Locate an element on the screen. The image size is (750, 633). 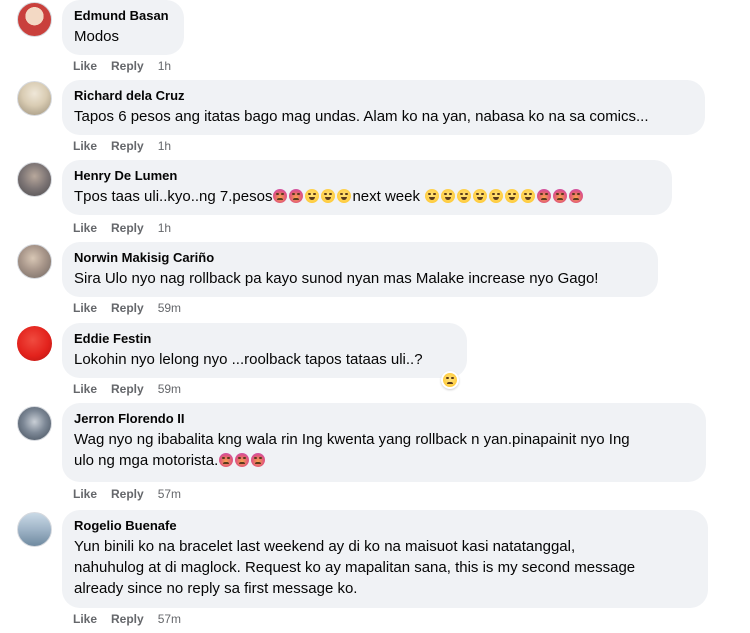
comment-text: Tpos taas uli..kyo..ng 7.pesos next week is located at coordinates (367, 197).